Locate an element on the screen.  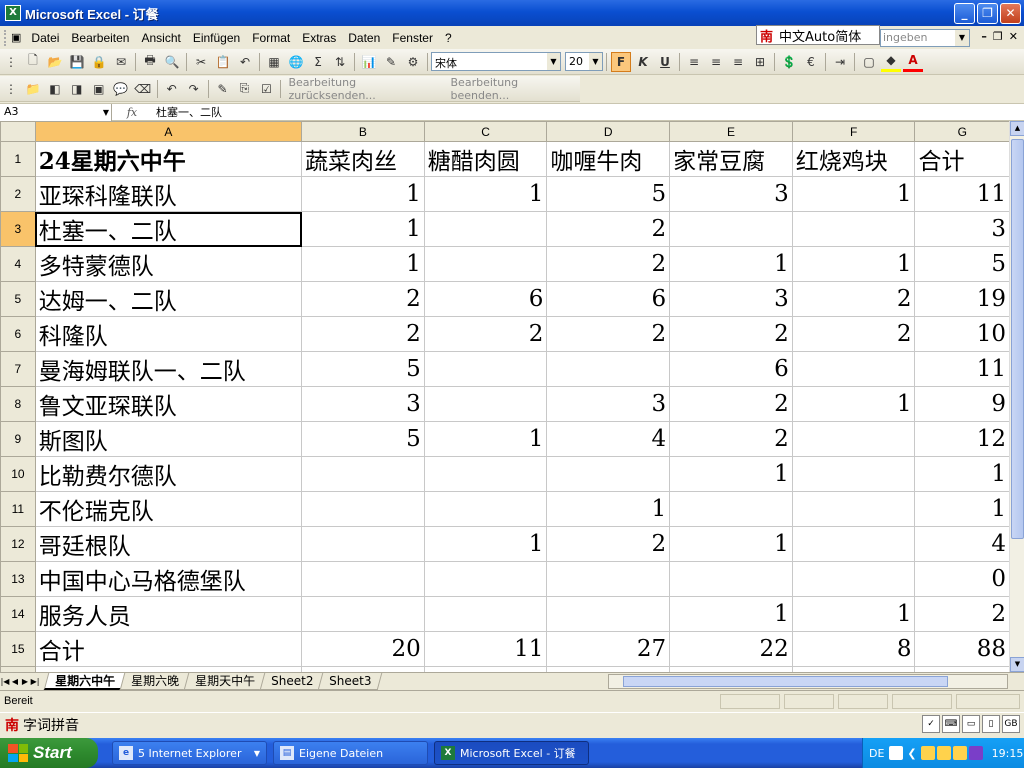
cell: 多特蒙德队 is located at coordinates (168, 264).